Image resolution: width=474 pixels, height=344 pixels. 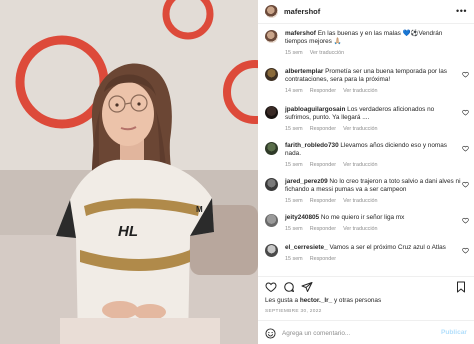 I want to click on svg-text: M, so click(x=199, y=209).